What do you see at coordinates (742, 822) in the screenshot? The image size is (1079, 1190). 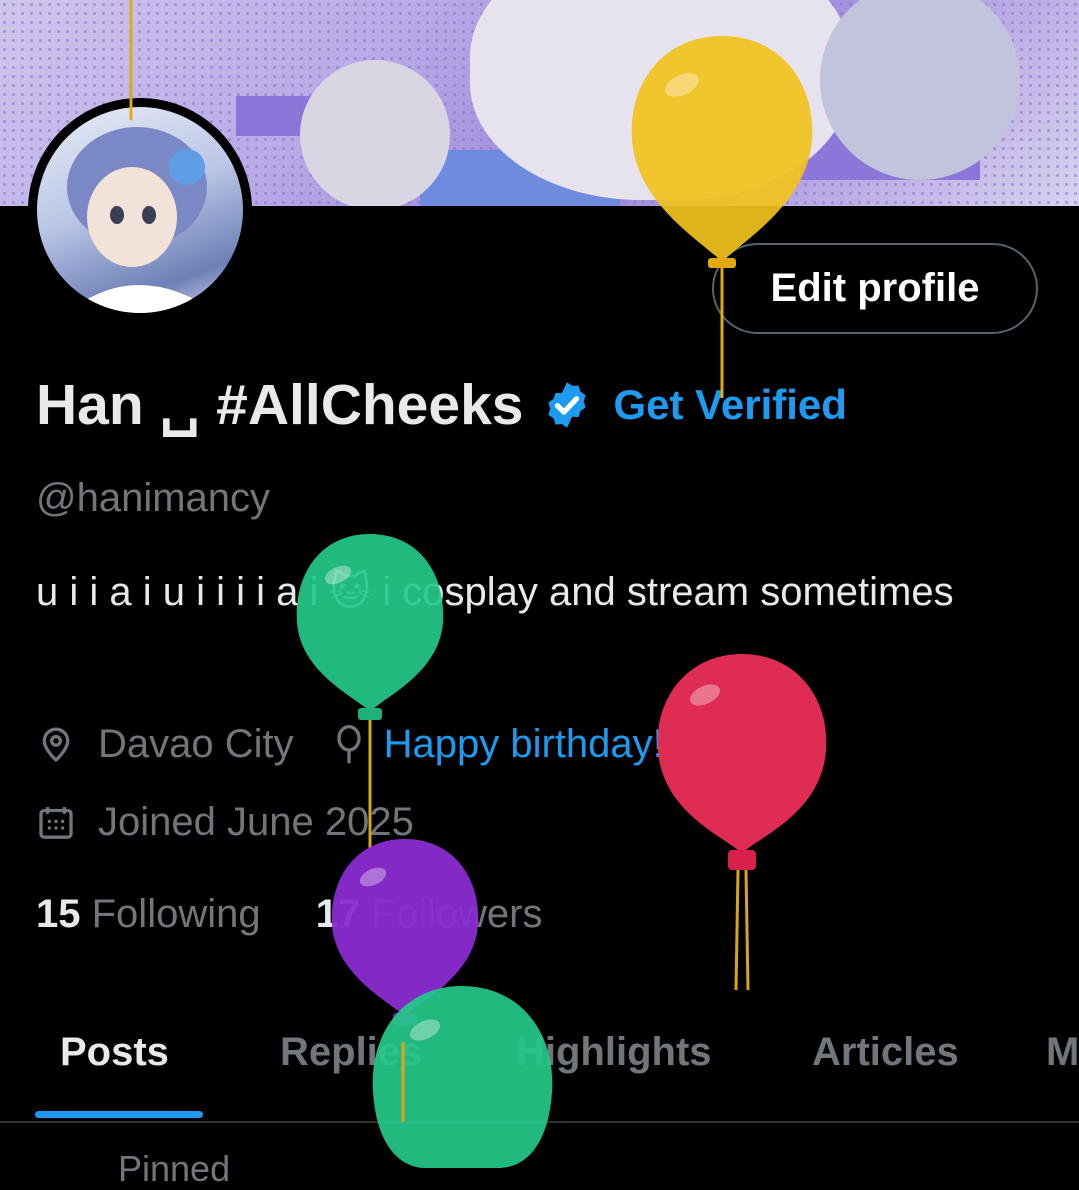 I see `red-balloon-decoration` at bounding box center [742, 822].